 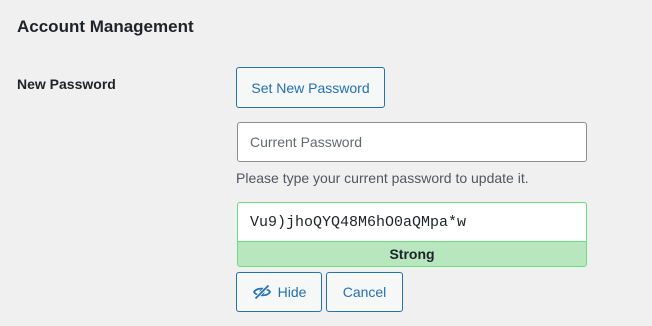 What do you see at coordinates (412, 254) in the screenshot?
I see `password-strength-indicator: Strong` at bounding box center [412, 254].